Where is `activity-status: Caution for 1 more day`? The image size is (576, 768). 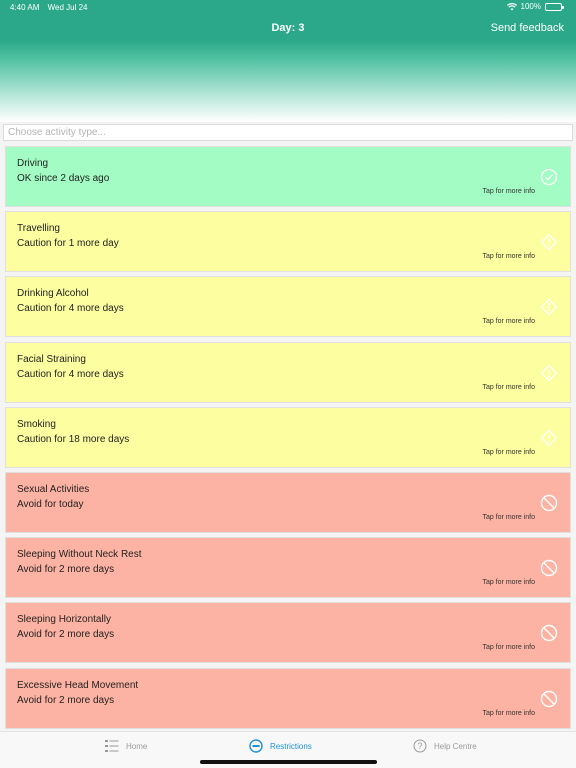 activity-status: Caution for 1 more day is located at coordinates (68, 244).